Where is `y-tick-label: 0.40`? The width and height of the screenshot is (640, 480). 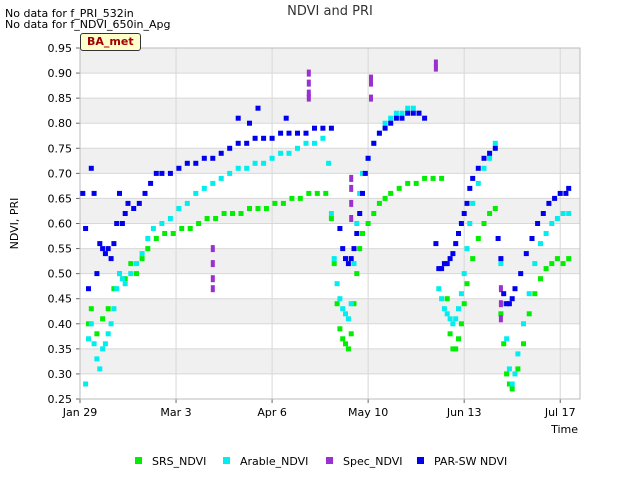
y-tick-label: 0.40 is located at coordinates (60, 324).